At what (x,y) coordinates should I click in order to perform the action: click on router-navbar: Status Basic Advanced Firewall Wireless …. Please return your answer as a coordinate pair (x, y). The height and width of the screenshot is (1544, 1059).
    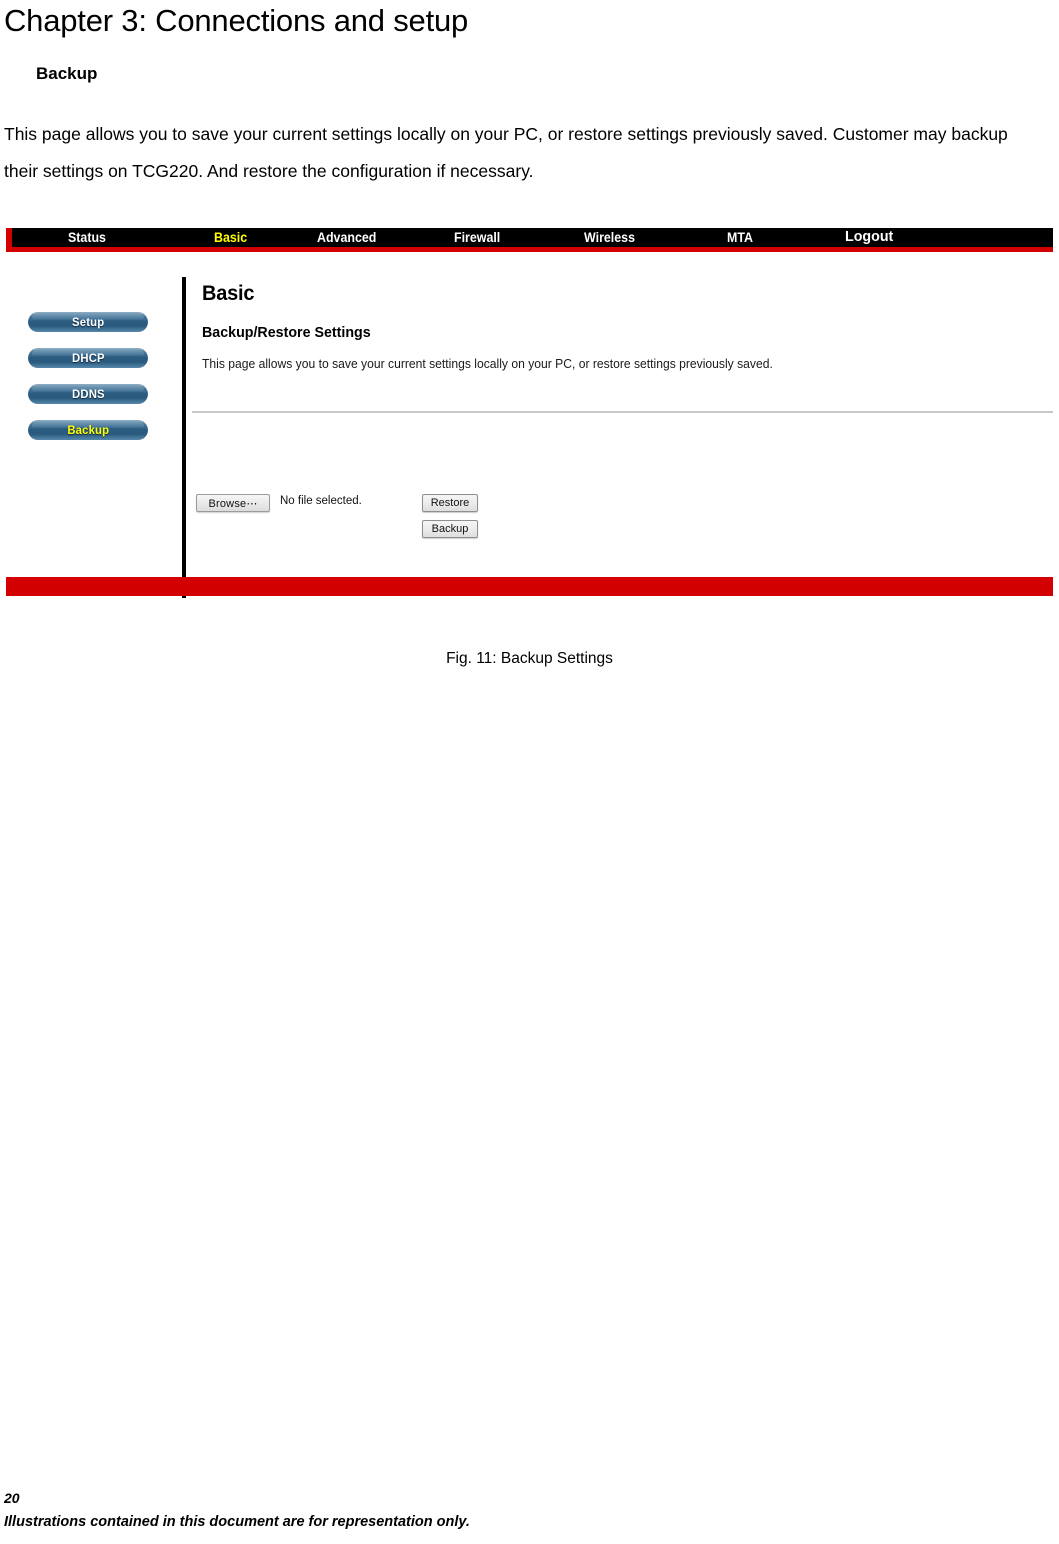
    Looking at the image, I should click on (529, 240).